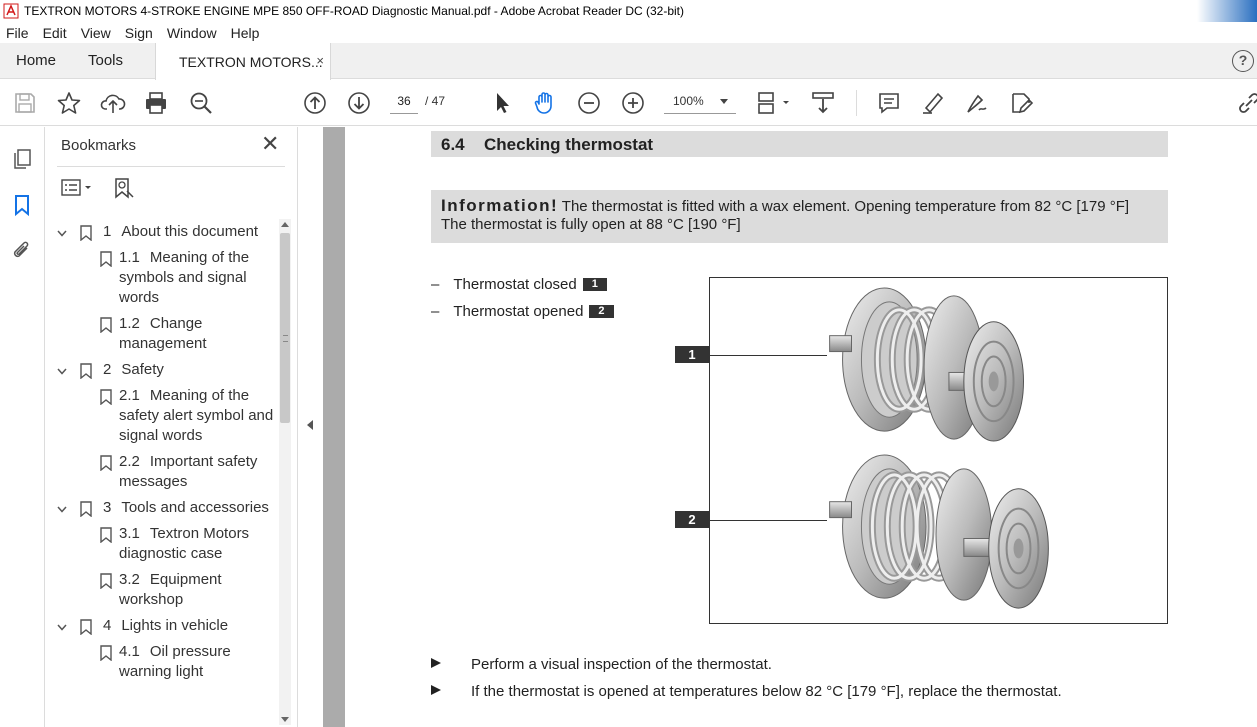 The height and width of the screenshot is (727, 1257). I want to click on bookmark-item: 1 About this document, so click(160, 232).